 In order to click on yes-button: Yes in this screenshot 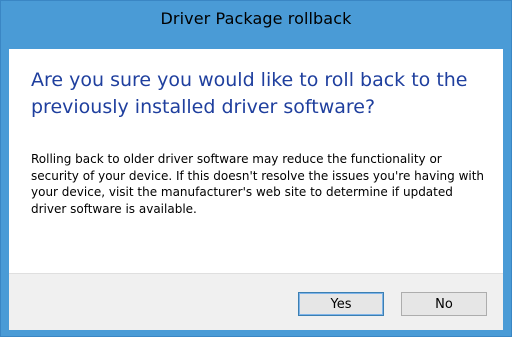, I will do `click(341, 304)`.